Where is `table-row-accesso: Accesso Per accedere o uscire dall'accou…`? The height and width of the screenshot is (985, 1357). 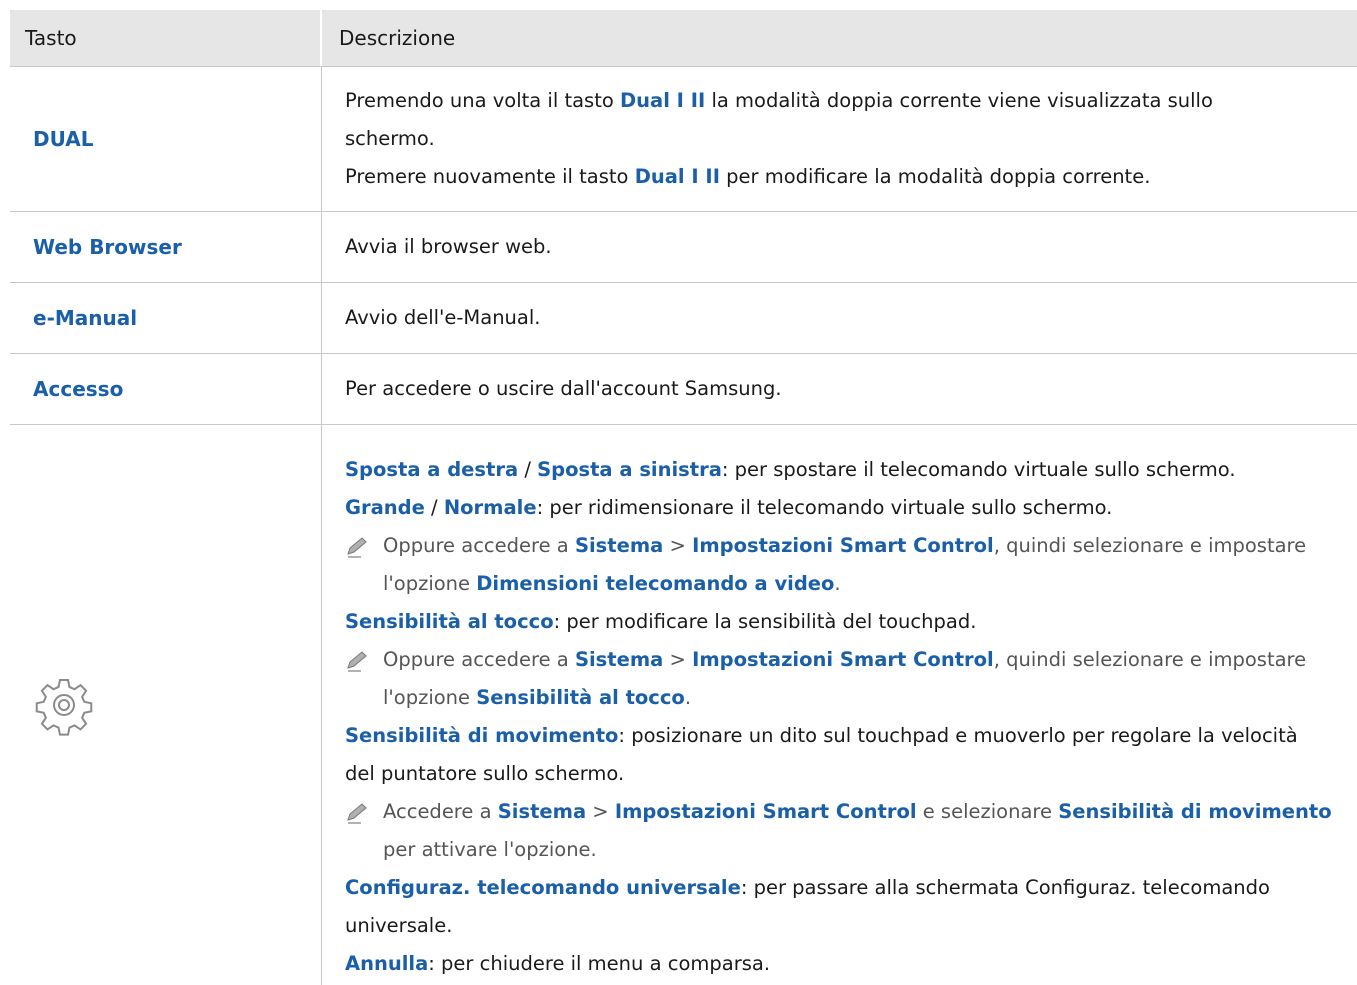
table-row-accesso: Accesso Per accedere o uscire dall'accou… is located at coordinates (683, 389).